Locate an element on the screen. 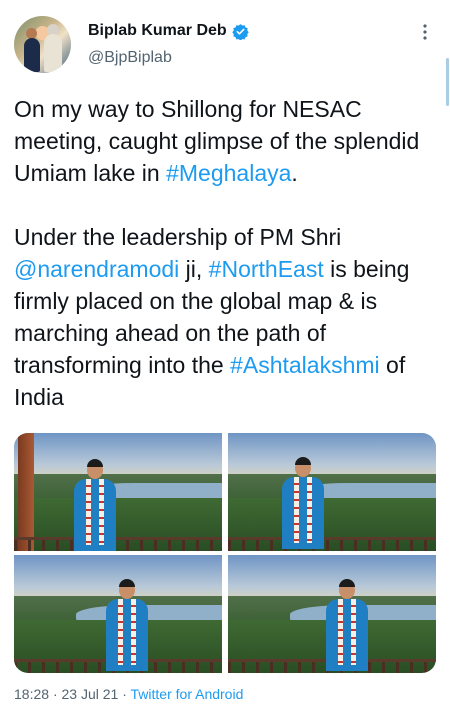 The height and width of the screenshot is (725, 450). tweet-text-segment: . is located at coordinates (294, 173).